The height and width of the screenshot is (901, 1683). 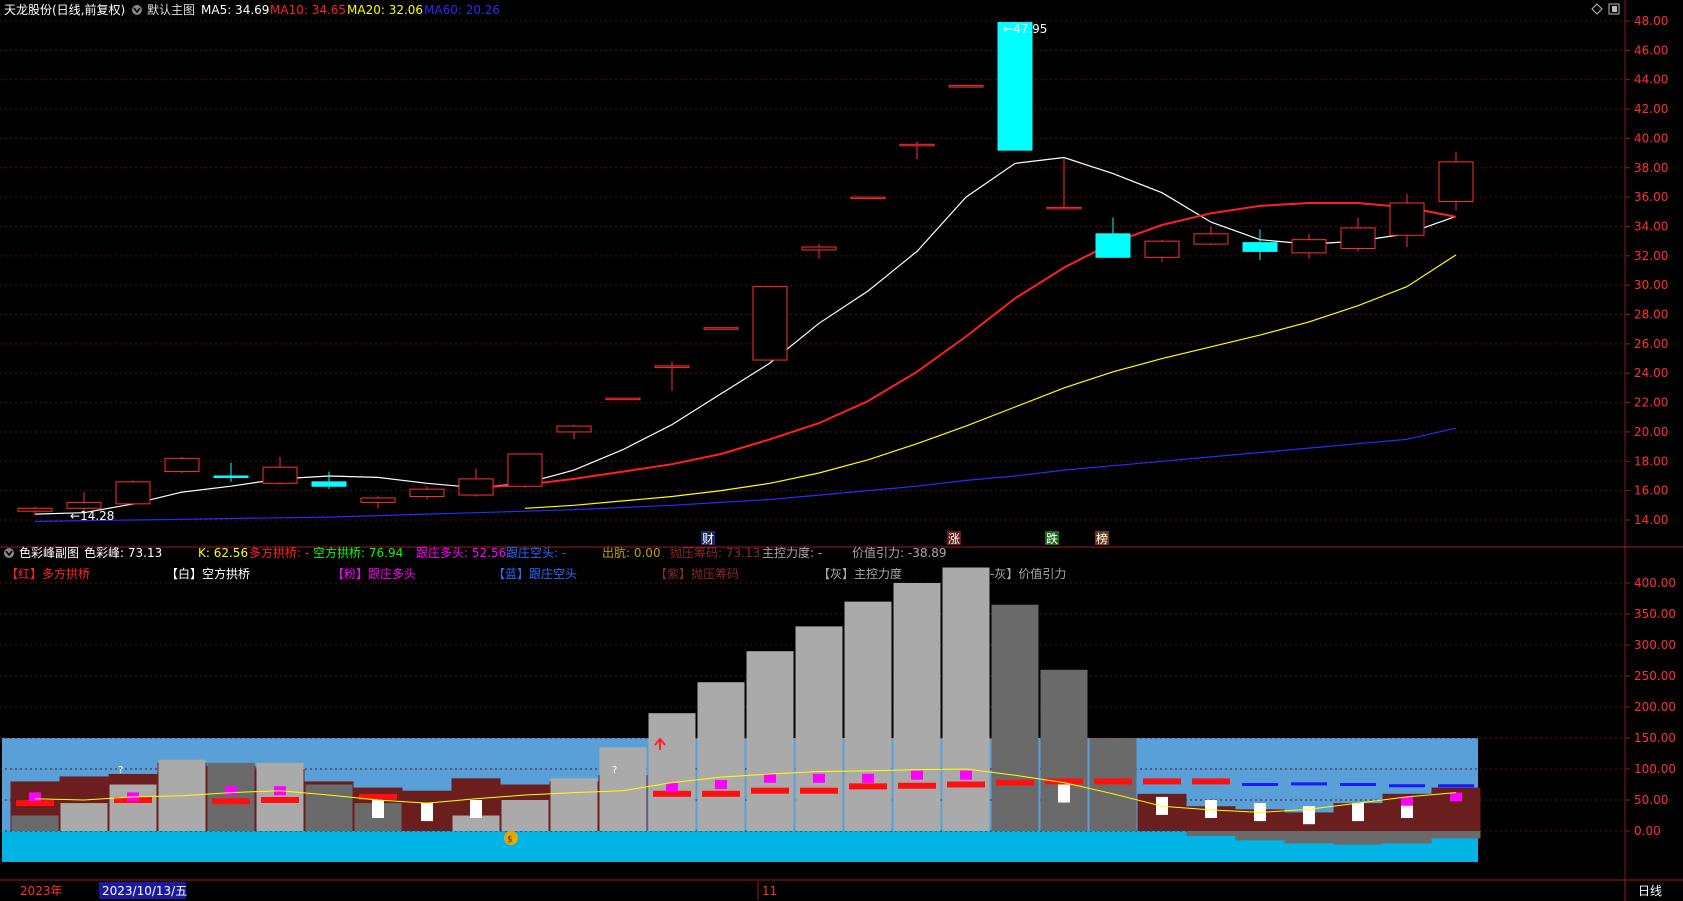 I want to click on price-tick-label: 44.00, so click(x=1651, y=80).